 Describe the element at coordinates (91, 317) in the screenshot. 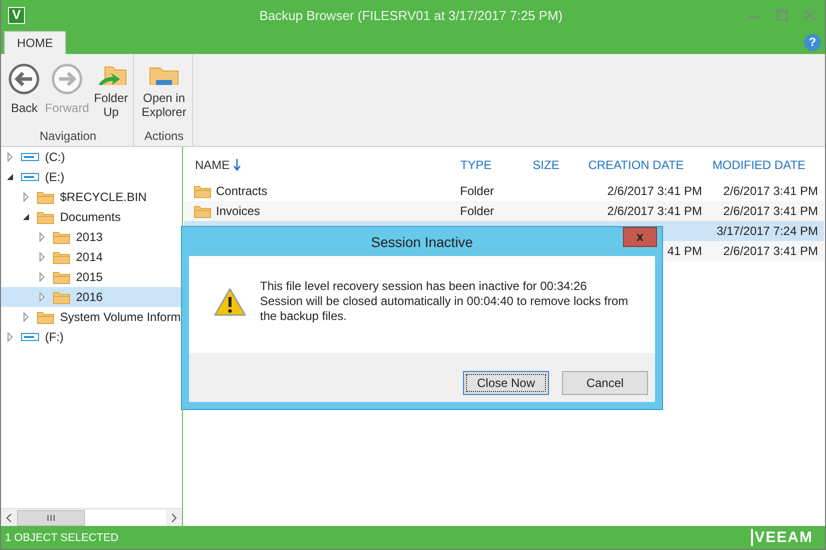

I see `tree-item: System Volume Inform` at that location.